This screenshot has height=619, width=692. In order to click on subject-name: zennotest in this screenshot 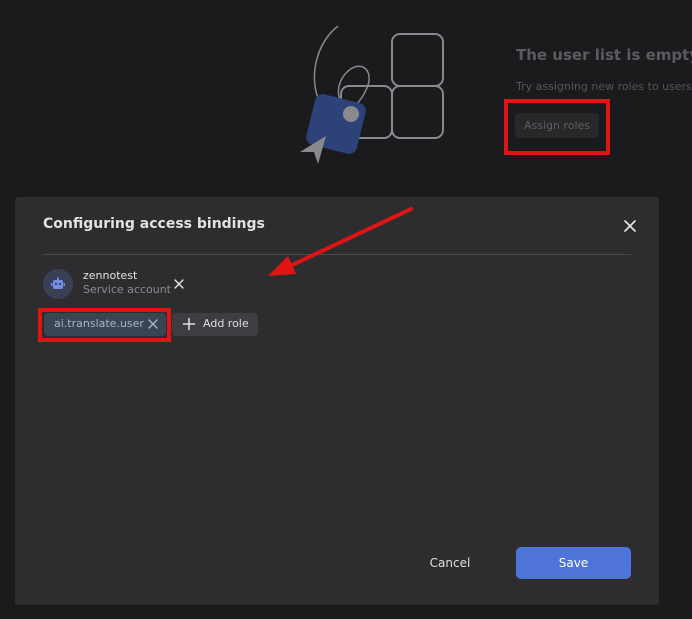, I will do `click(110, 275)`.